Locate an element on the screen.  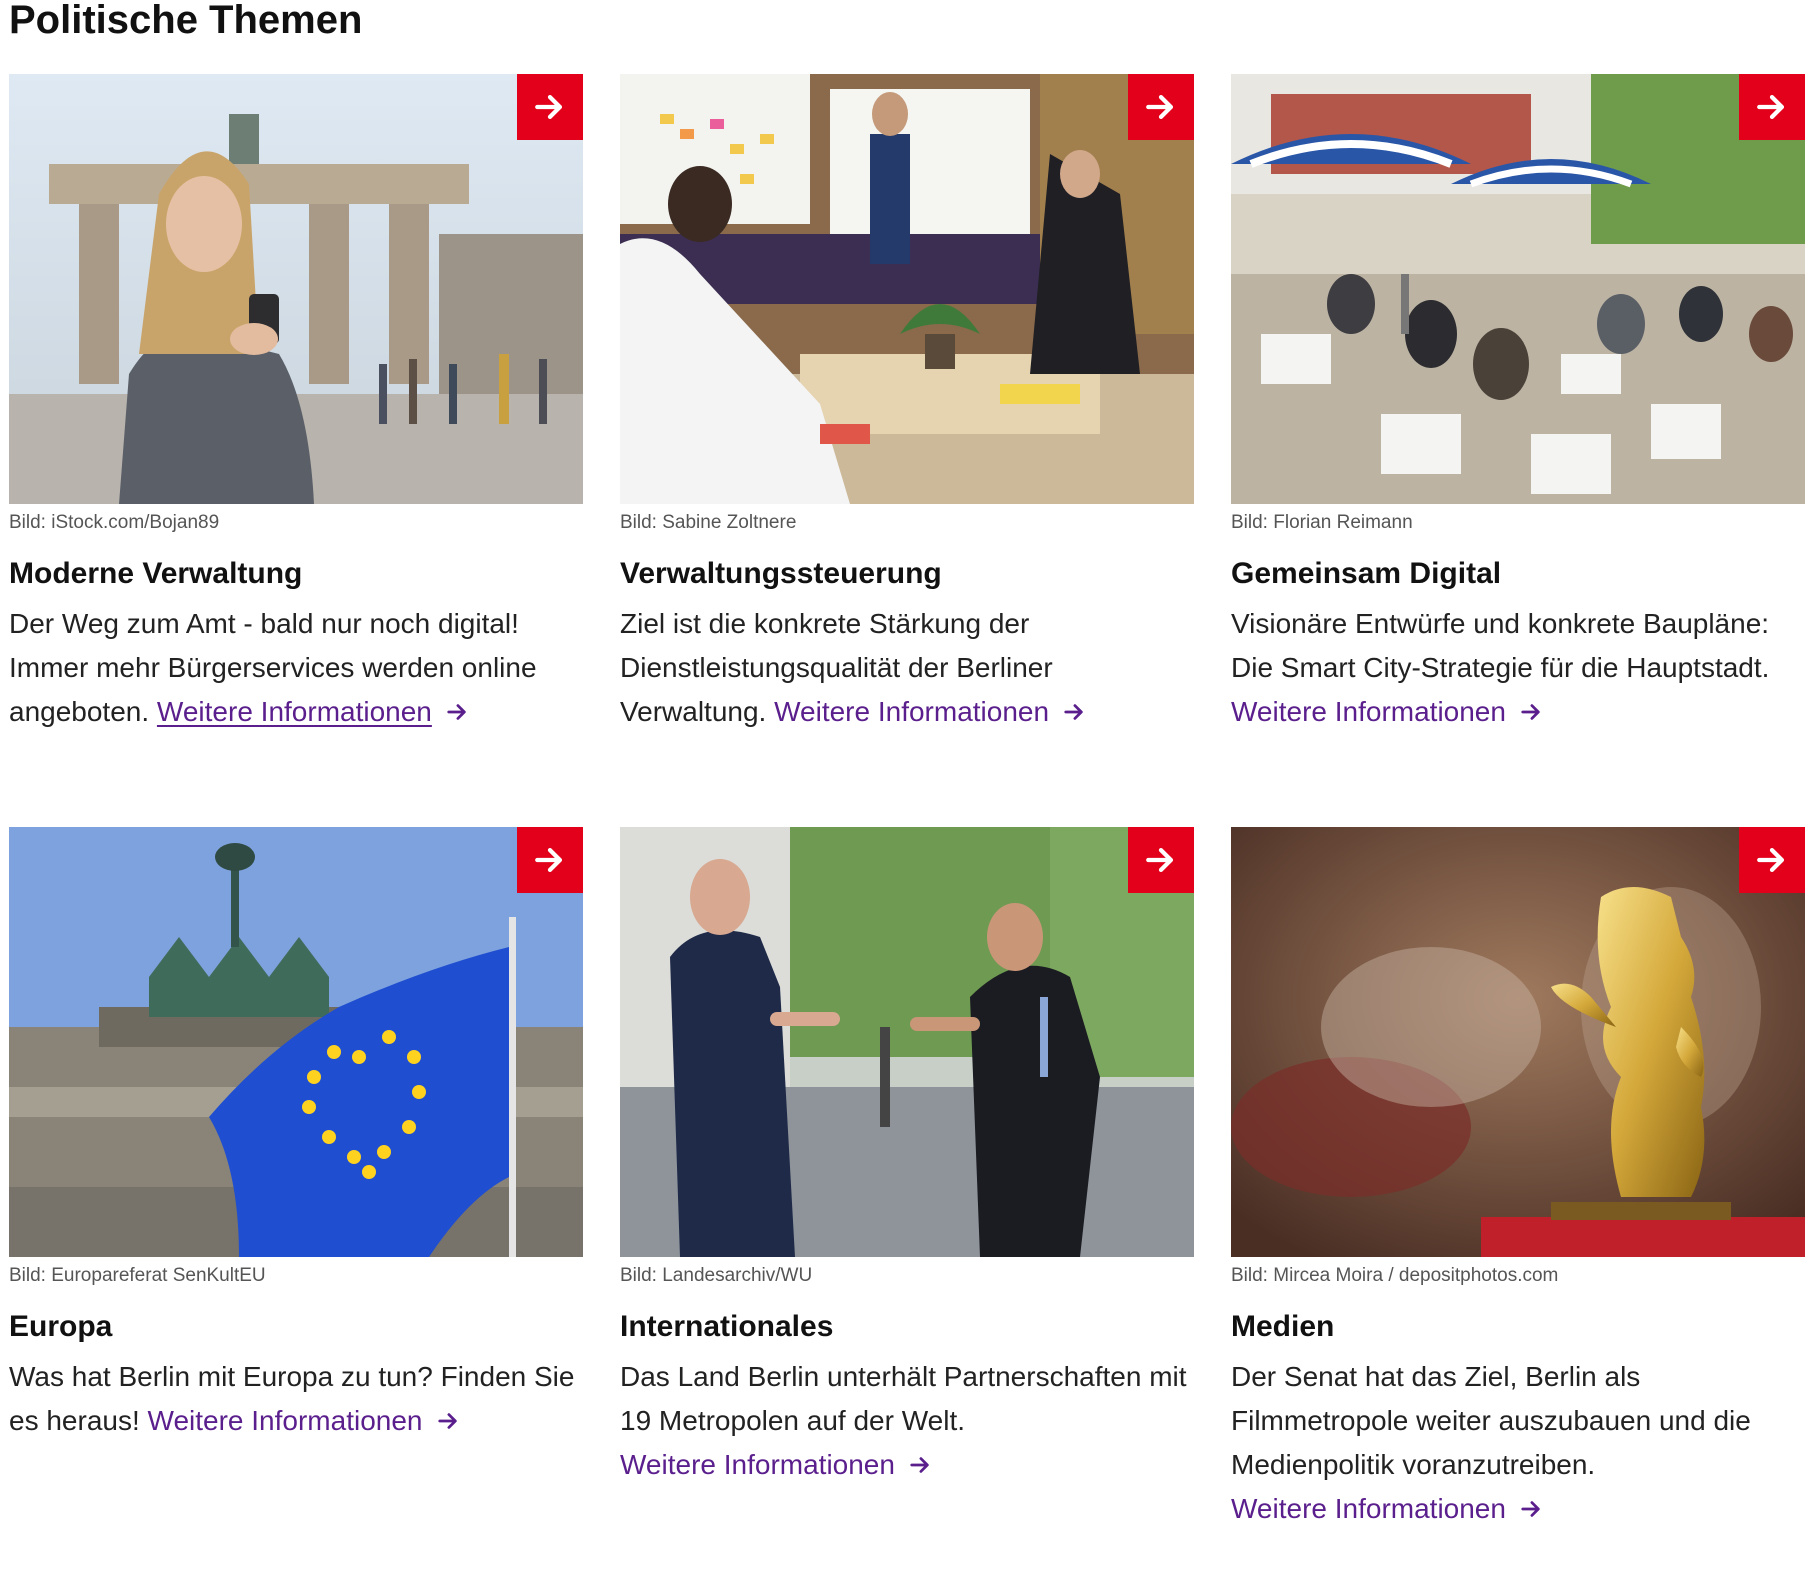
card-title: Medien is located at coordinates (1518, 1327).